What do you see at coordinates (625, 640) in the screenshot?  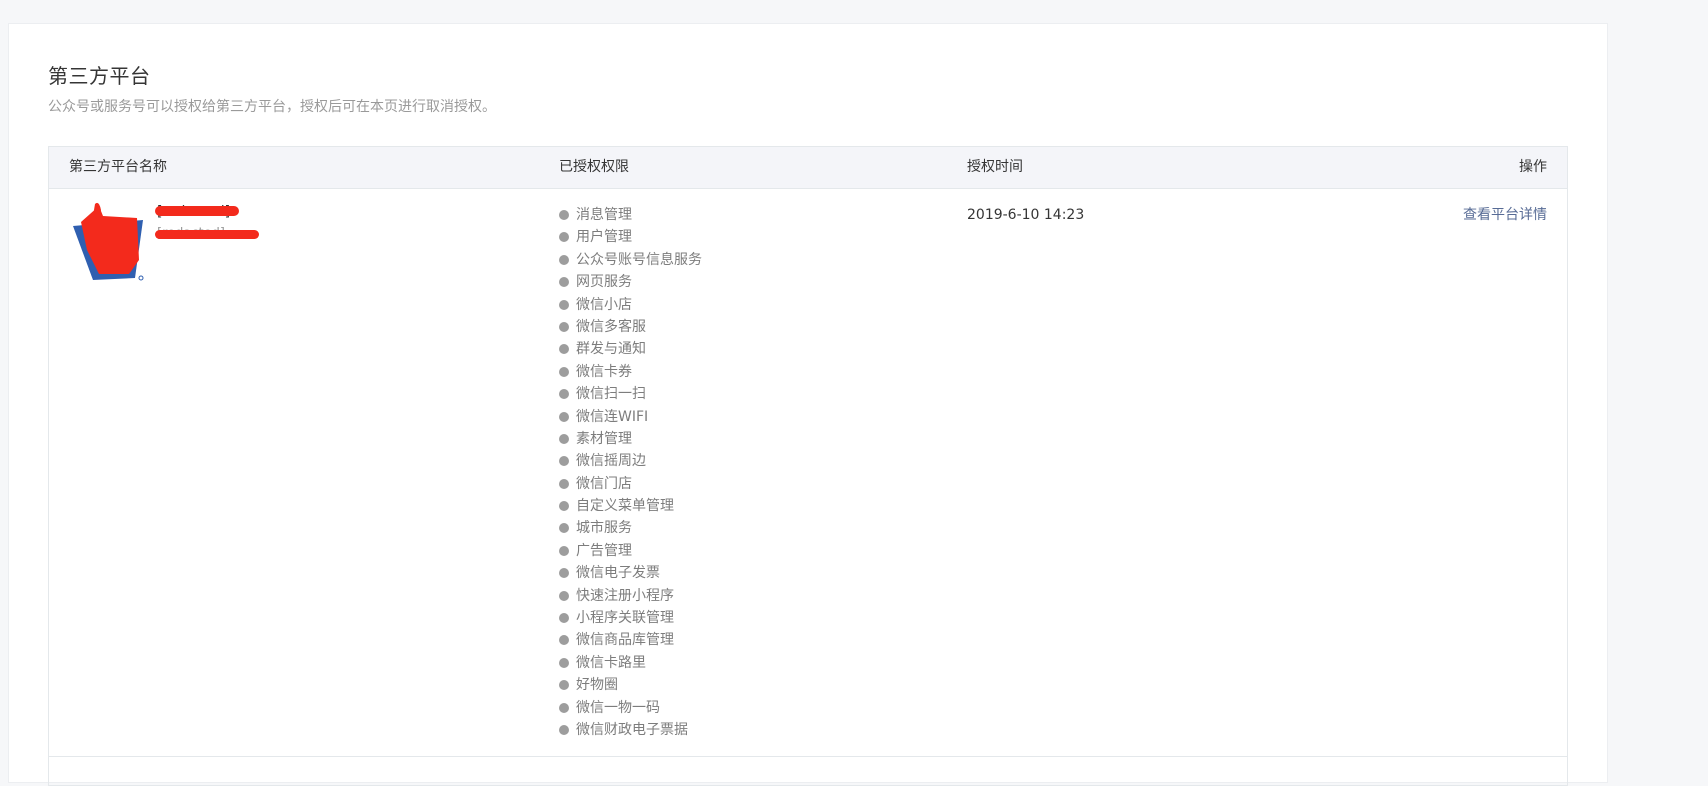 I see `permission-label: 微信商品库管理` at bounding box center [625, 640].